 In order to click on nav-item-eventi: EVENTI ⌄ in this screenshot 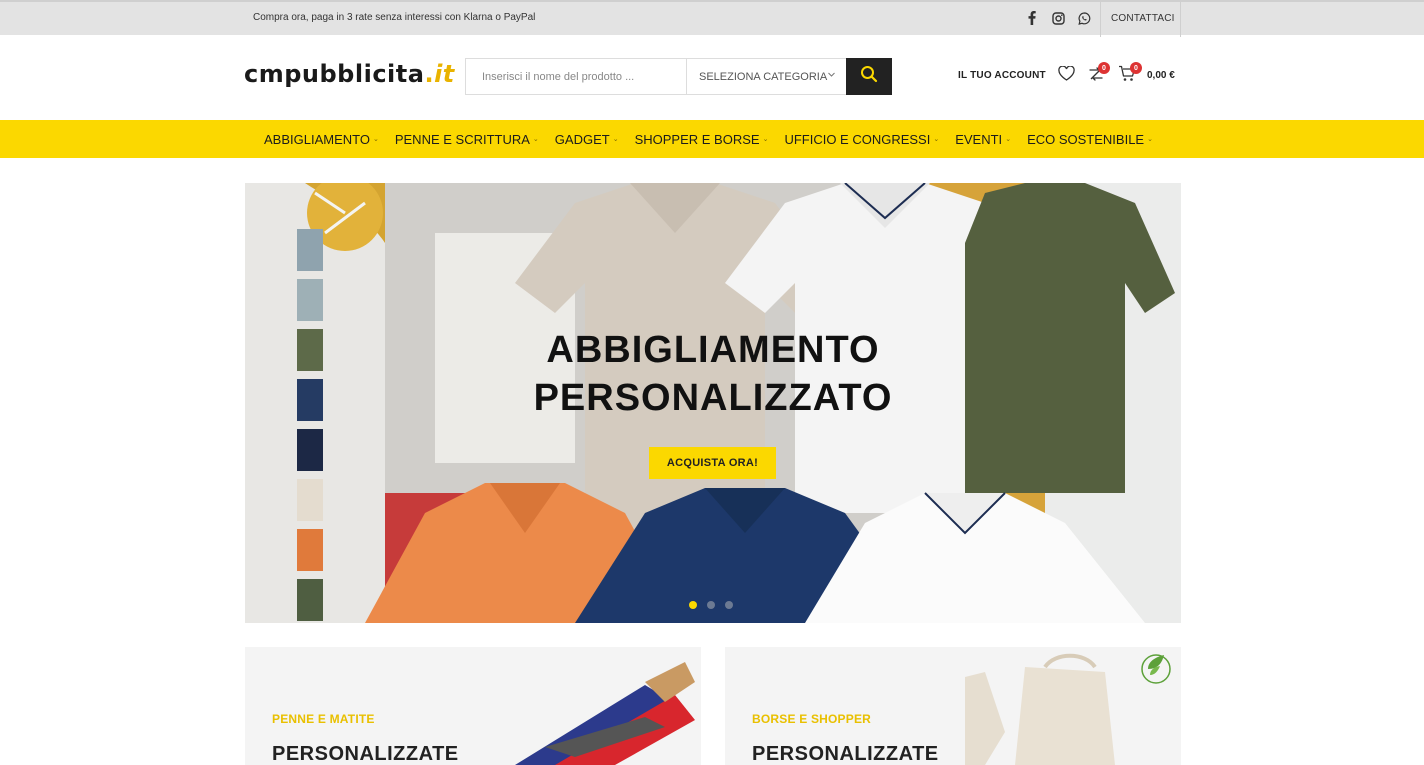, I will do `click(983, 139)`.